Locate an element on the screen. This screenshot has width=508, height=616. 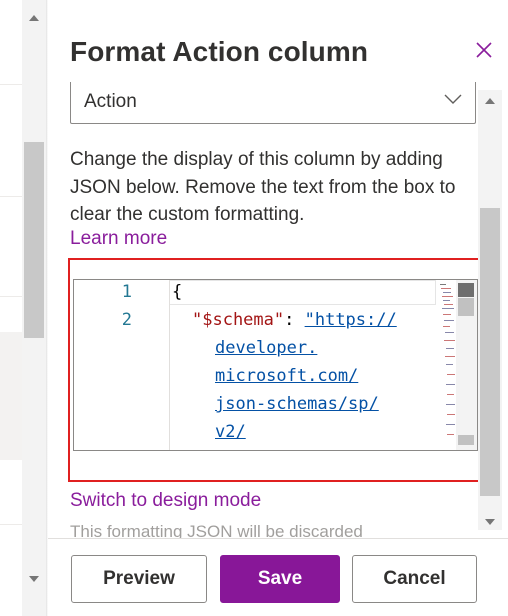
column-select-dropdown: Action is located at coordinates (273, 103).